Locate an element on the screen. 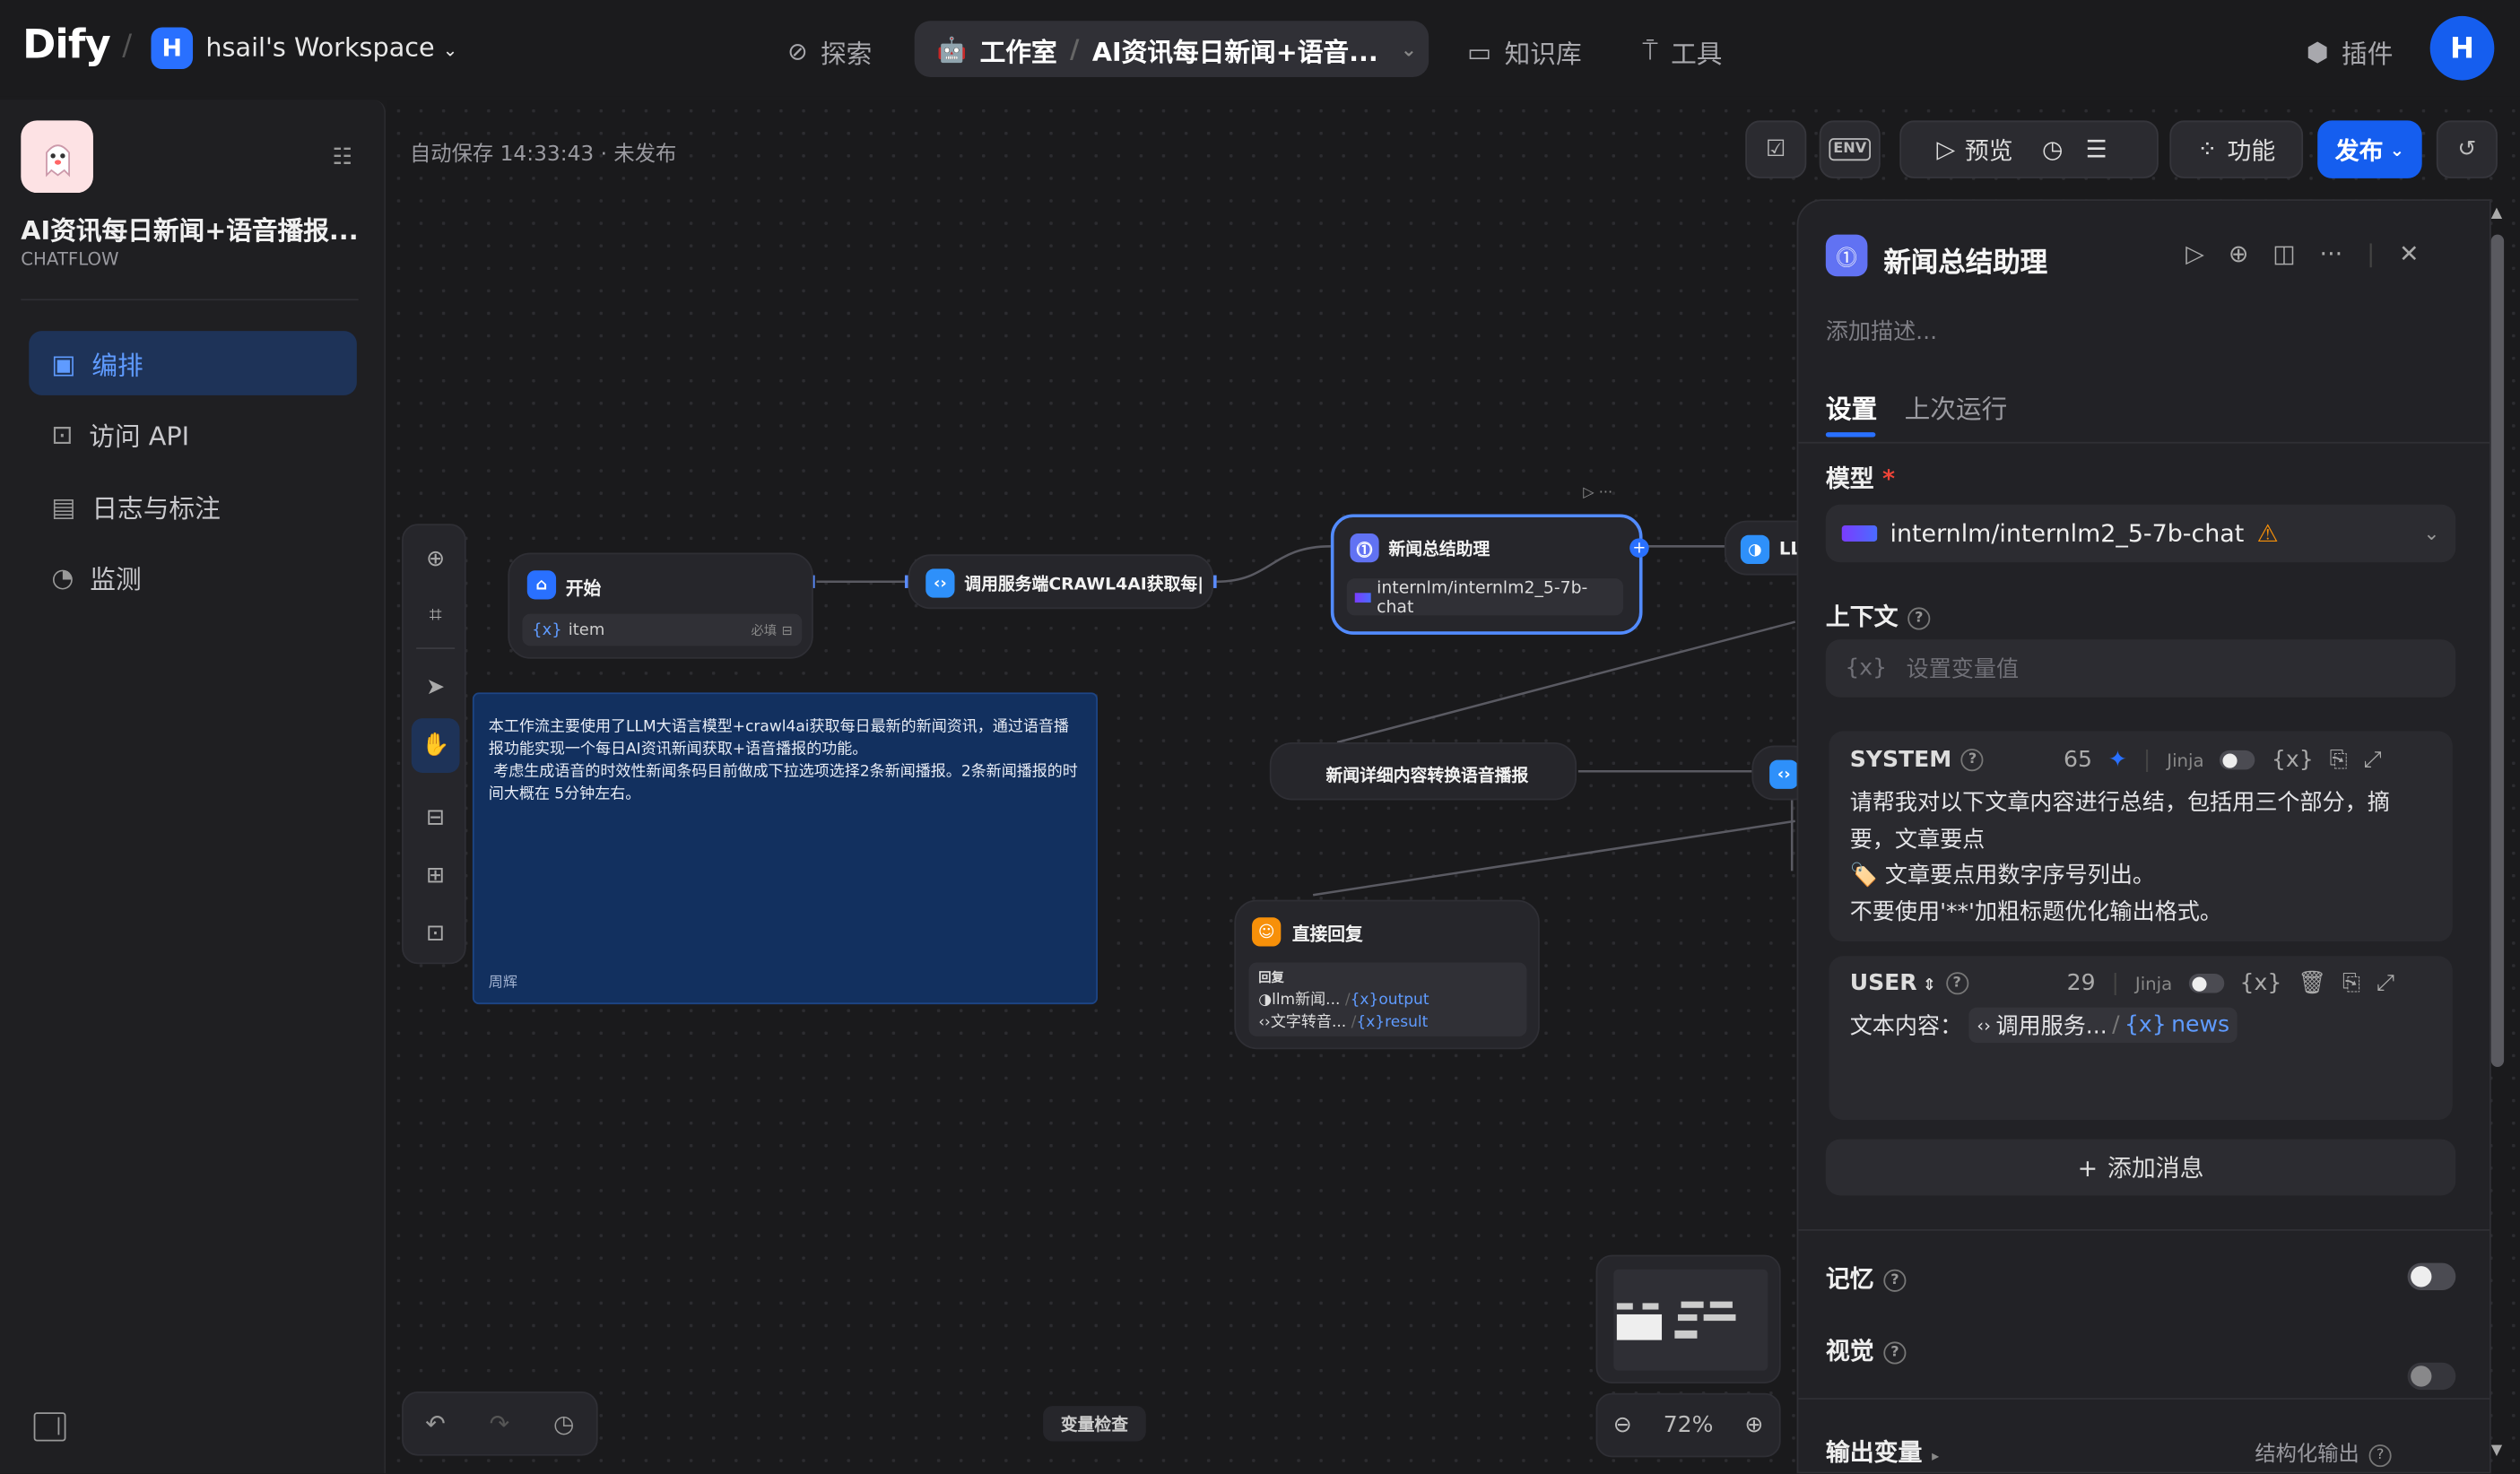  start-variable: {x} item 必填 ⊟ is located at coordinates (662, 629).